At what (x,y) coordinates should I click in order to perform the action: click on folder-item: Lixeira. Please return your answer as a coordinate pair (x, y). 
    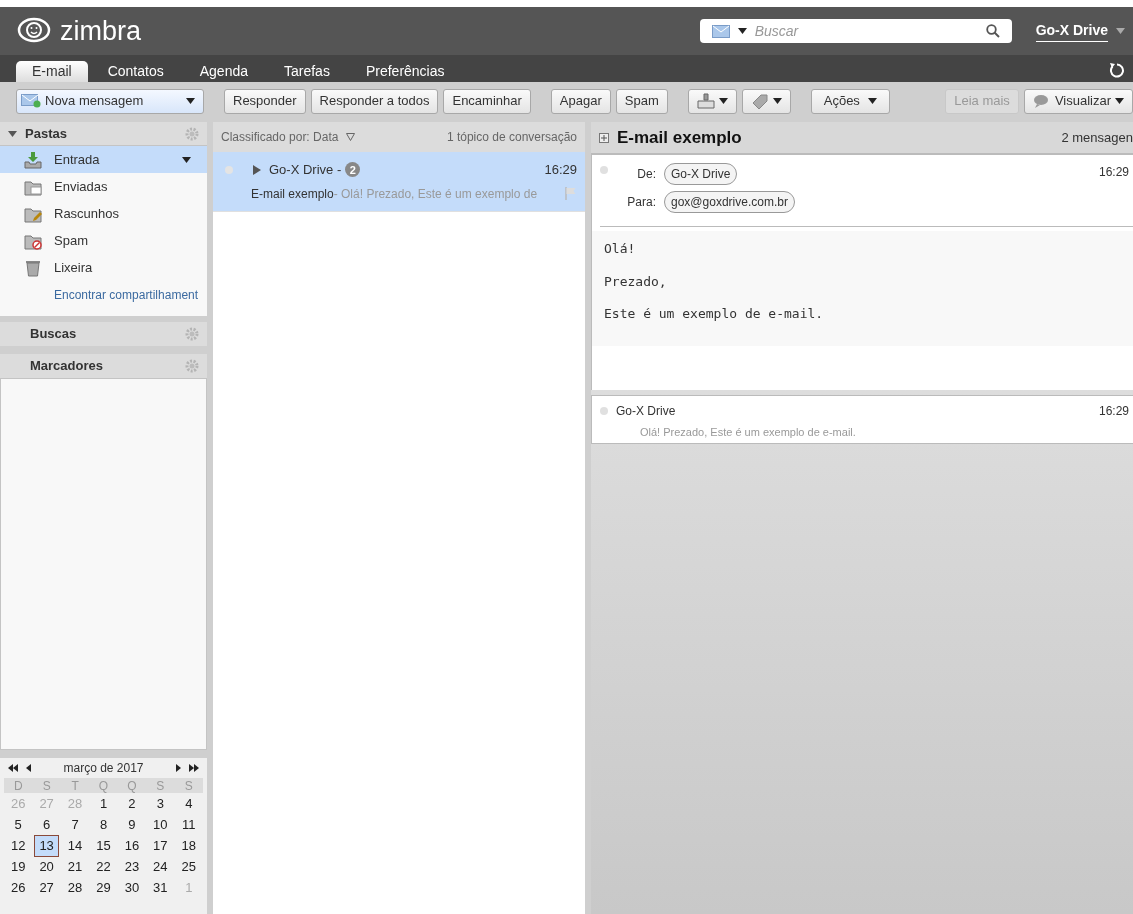
    Looking at the image, I should click on (103, 267).